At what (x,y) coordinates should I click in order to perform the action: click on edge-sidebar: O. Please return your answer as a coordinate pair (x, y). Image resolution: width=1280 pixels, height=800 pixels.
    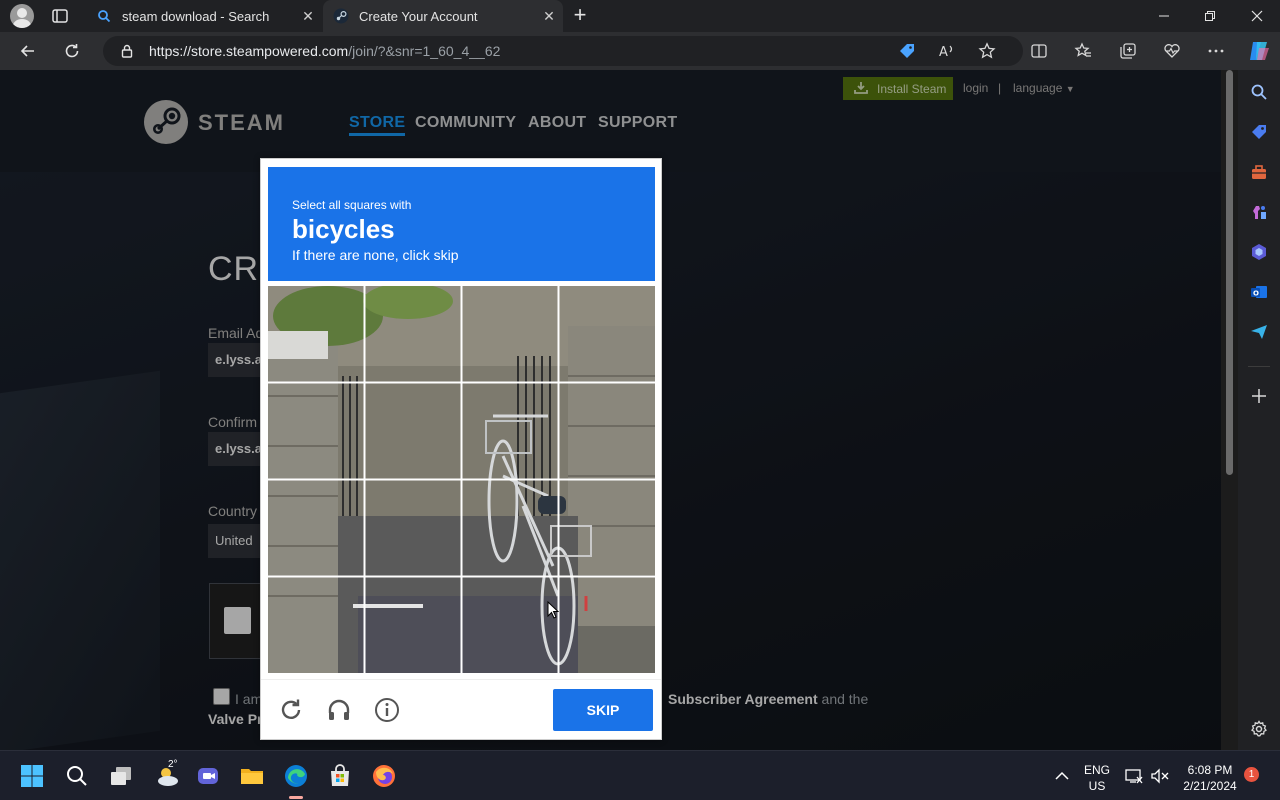
    Looking at the image, I should click on (1259, 410).